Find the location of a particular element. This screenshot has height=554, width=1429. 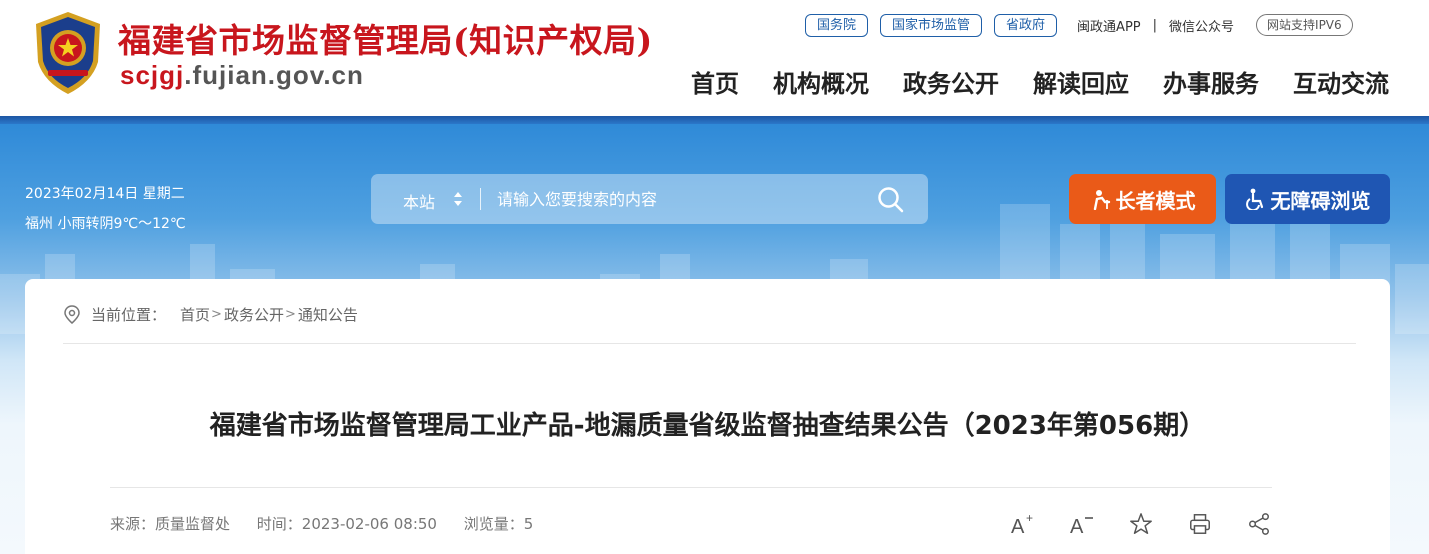

search-bar: 本站 is located at coordinates (649, 199).